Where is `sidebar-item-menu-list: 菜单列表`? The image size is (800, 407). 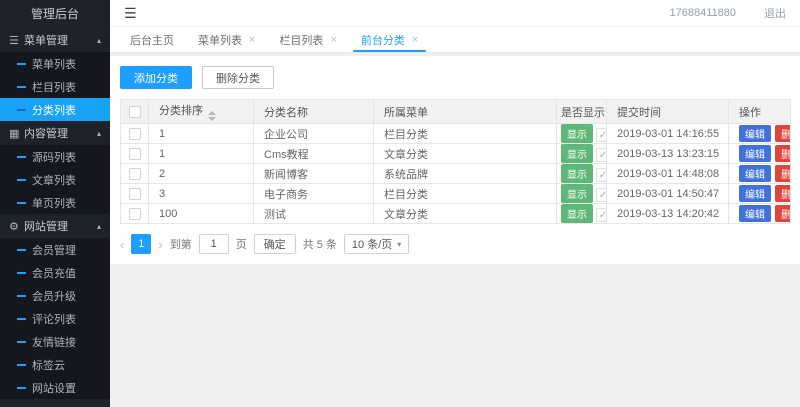 sidebar-item-menu-list: 菜单列表 is located at coordinates (55, 63).